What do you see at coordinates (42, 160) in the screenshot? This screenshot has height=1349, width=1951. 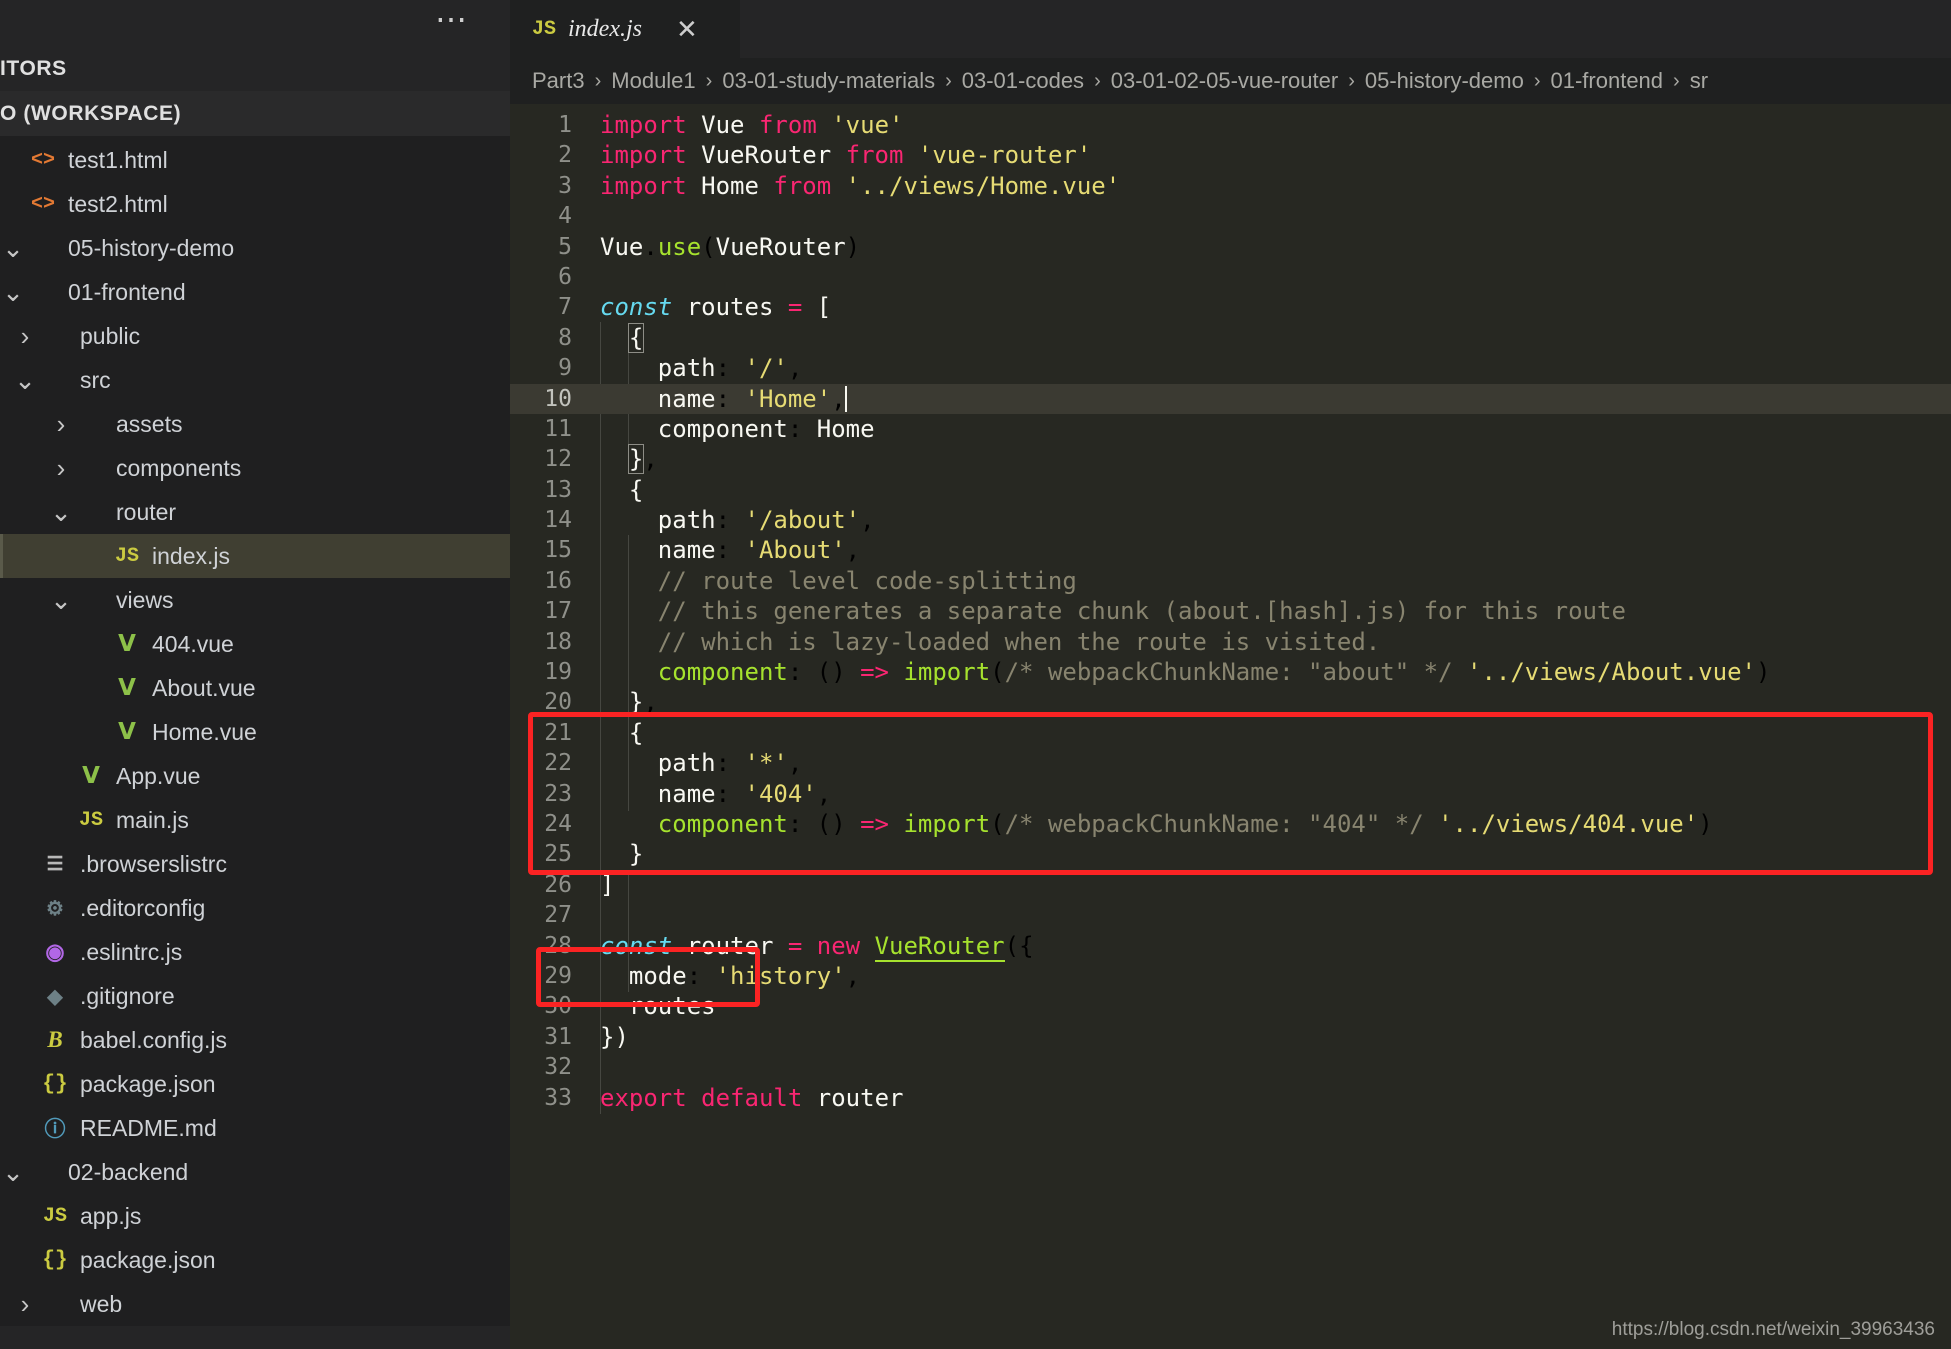 I see `html-icon: <>` at bounding box center [42, 160].